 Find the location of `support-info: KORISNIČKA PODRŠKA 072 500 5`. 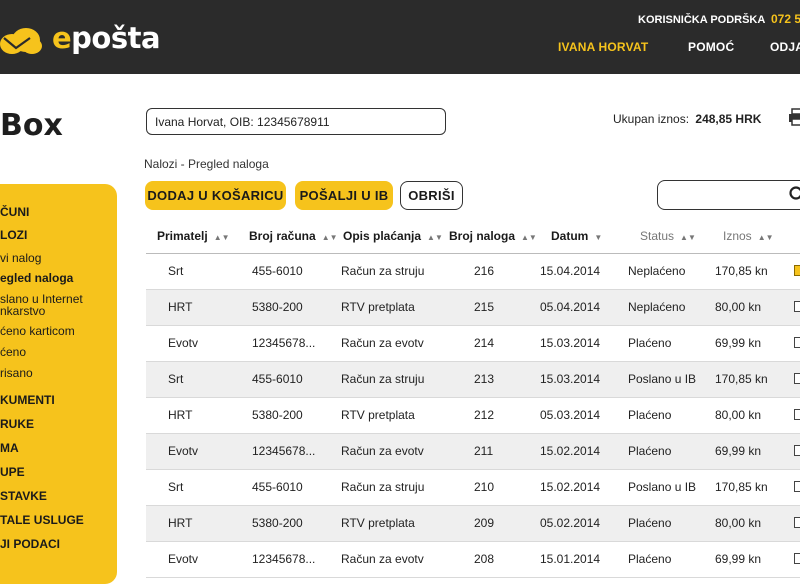

support-info: KORISNIČKA PODRŠKA 072 500 5 is located at coordinates (719, 19).